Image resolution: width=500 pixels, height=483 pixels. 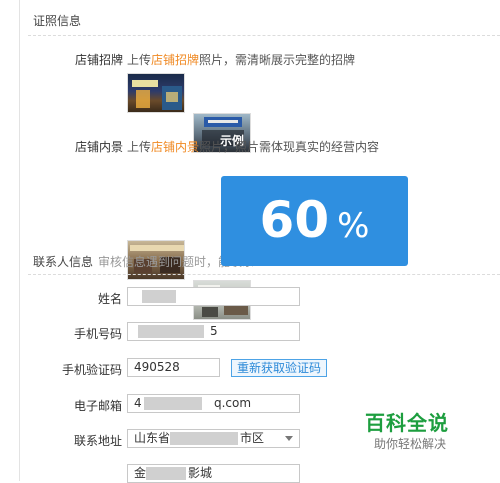 What do you see at coordinates (213, 473) in the screenshot?
I see `address-detail-input: 金 影城` at bounding box center [213, 473].